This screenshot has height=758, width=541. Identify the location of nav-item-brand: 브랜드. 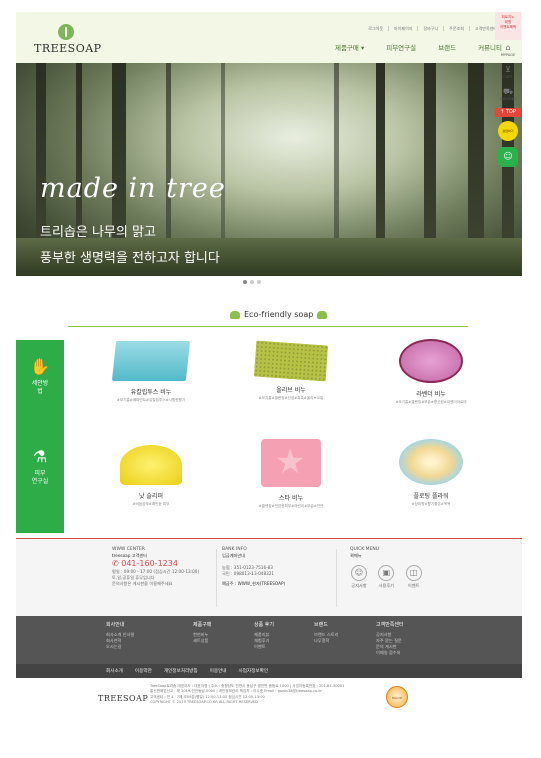
(447, 47).